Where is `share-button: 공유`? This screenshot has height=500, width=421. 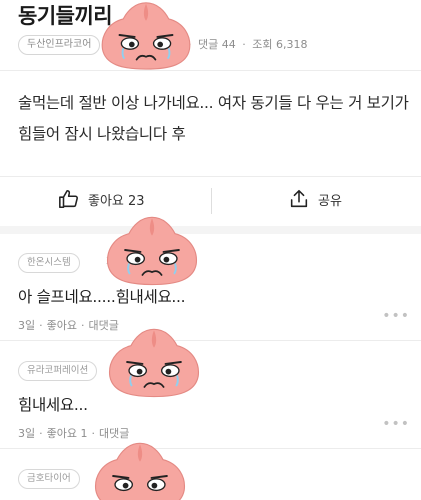 share-button: 공유 is located at coordinates (315, 199).